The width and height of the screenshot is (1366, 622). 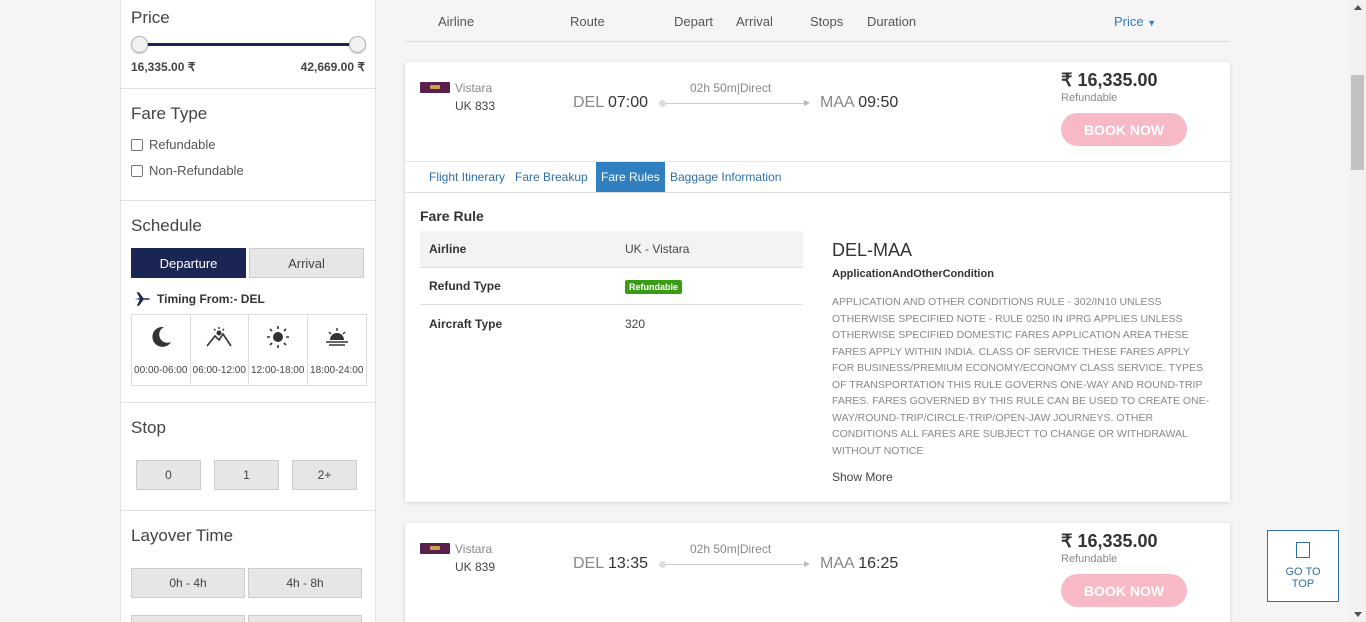 What do you see at coordinates (188, 583) in the screenshot?
I see `layover-0-4-button: 0h - 4h` at bounding box center [188, 583].